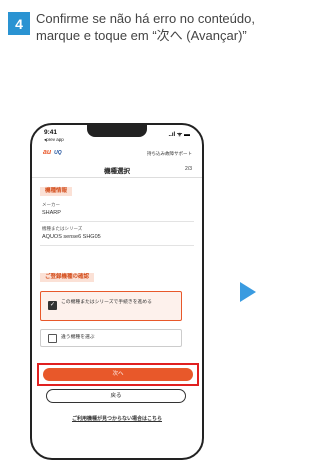 The image size is (320, 461). I want to click on phone-notch, so click(117, 131).